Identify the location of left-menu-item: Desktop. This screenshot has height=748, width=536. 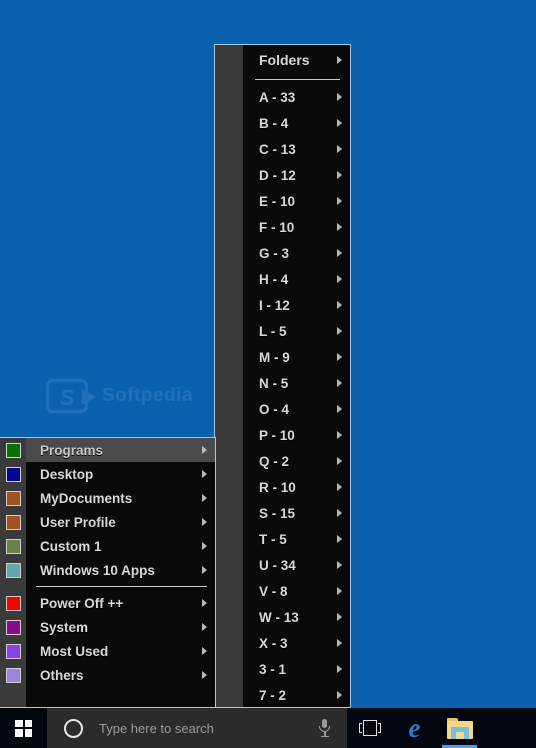
(120, 474).